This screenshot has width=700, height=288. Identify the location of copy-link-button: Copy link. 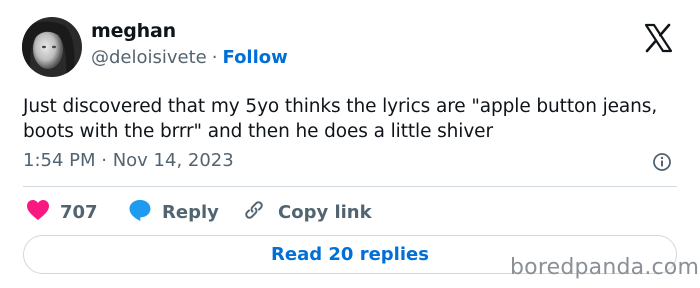
(307, 212).